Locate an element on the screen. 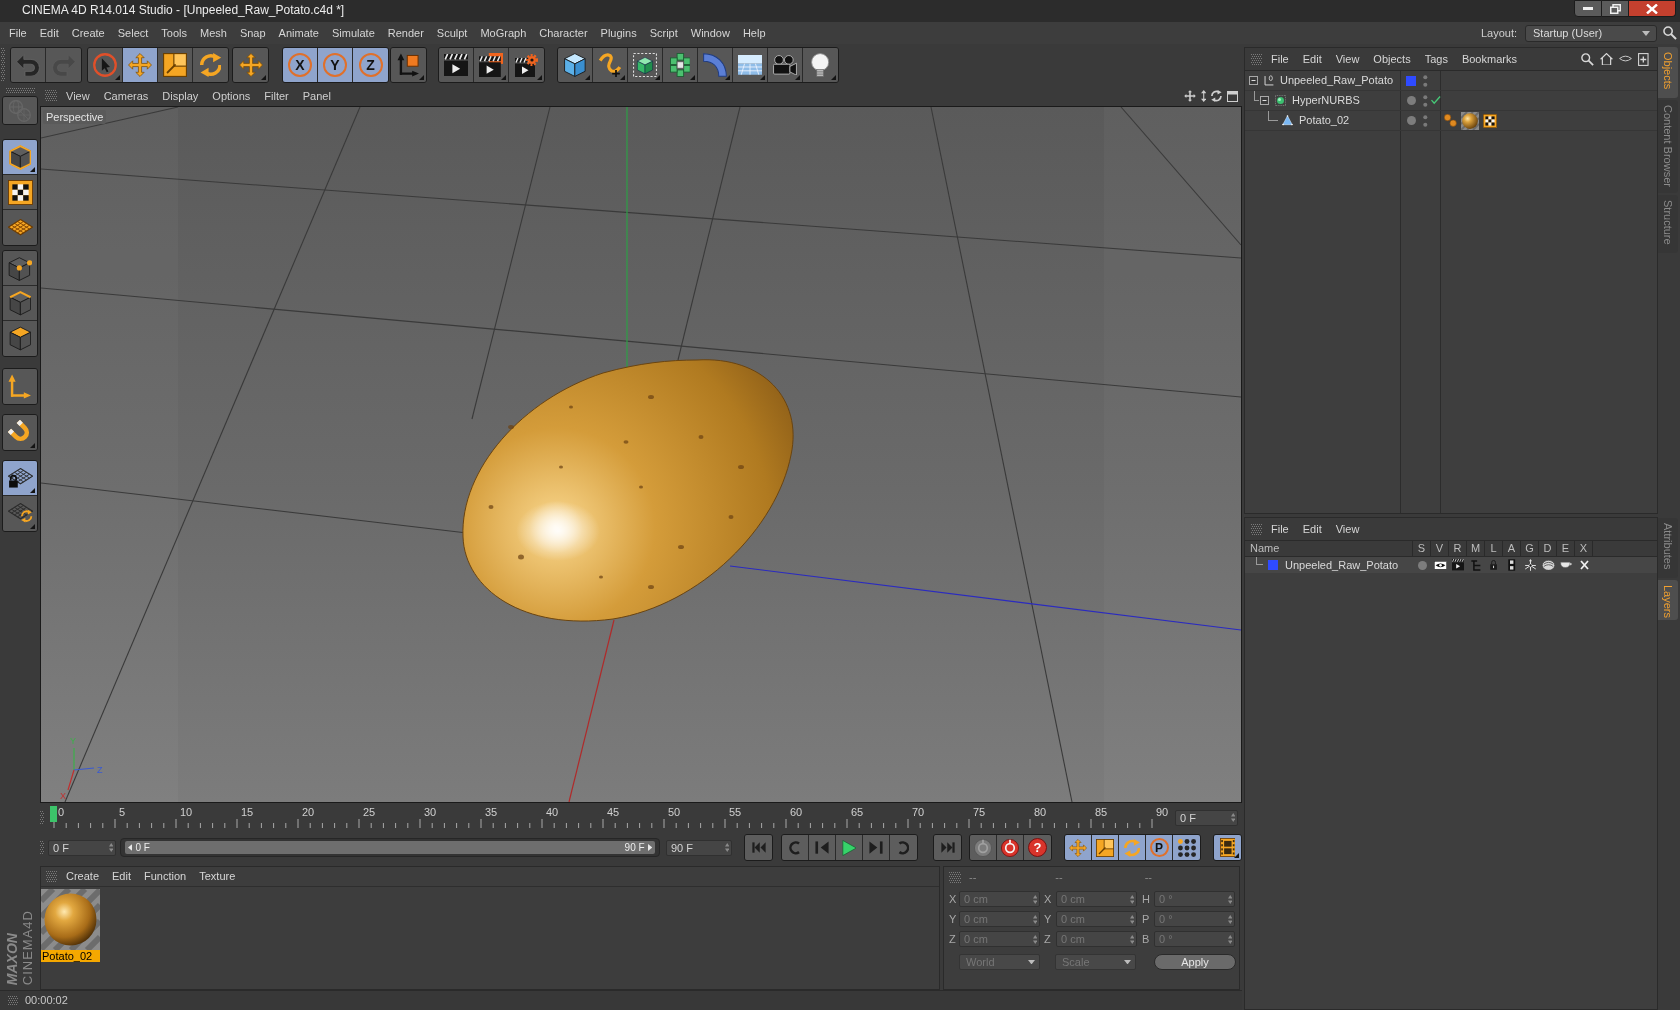 The height and width of the screenshot is (1010, 1680). cup-icon is located at coordinates (1566, 565).